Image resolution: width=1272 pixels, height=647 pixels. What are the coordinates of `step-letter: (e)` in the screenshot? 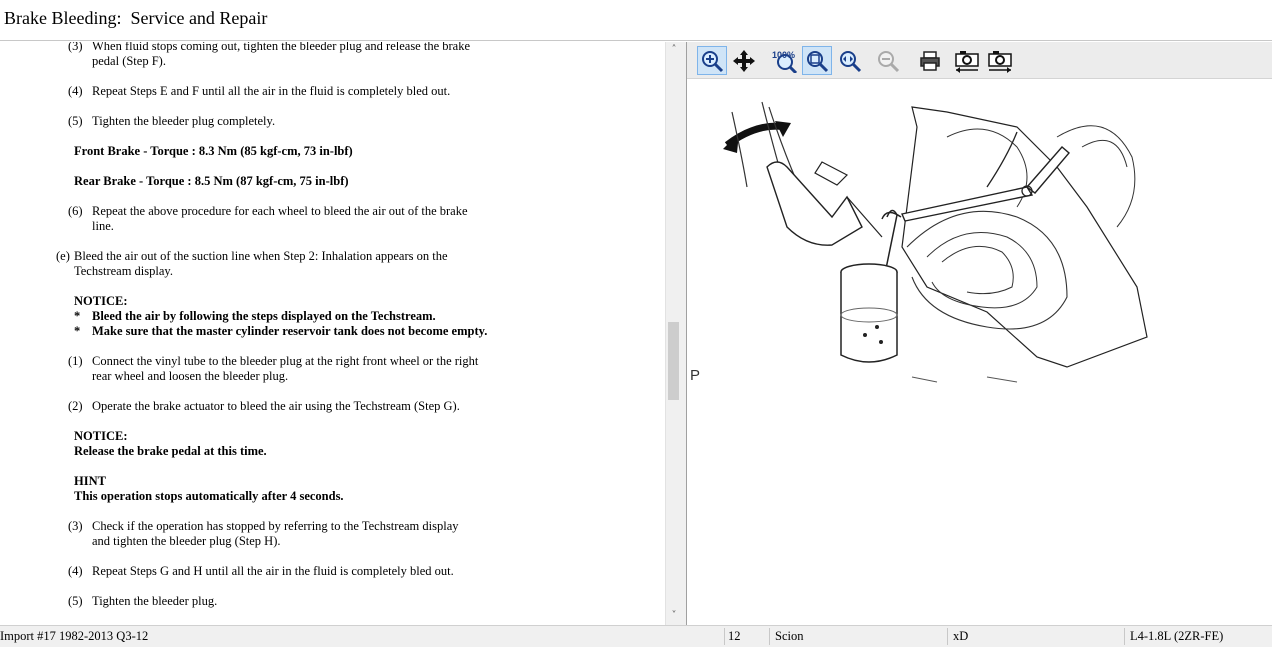 It's located at (63, 256).